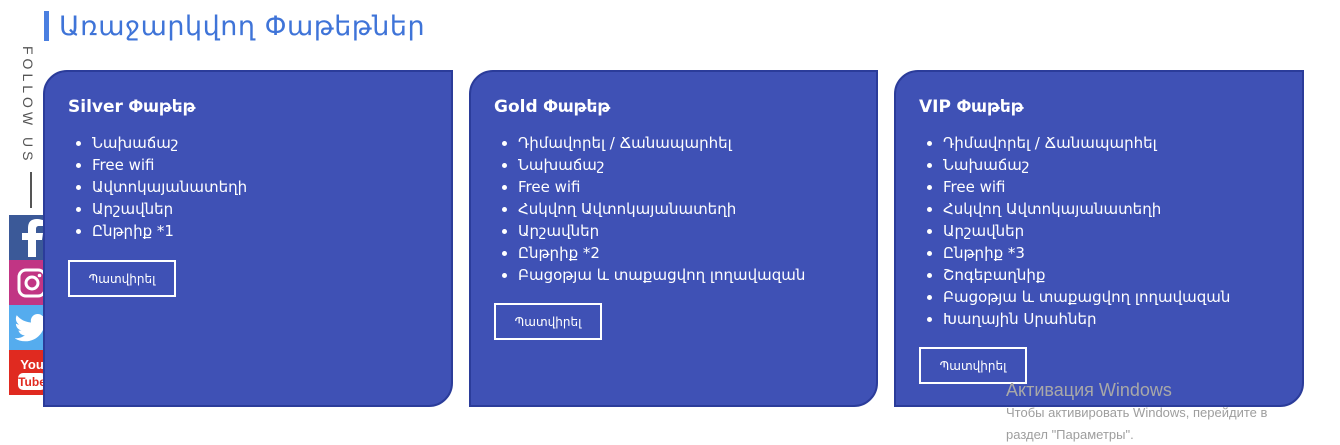 This screenshot has width=1340, height=445. Describe the element at coordinates (661, 253) in the screenshot. I see `feature-item: Ընթրիք *2` at that location.